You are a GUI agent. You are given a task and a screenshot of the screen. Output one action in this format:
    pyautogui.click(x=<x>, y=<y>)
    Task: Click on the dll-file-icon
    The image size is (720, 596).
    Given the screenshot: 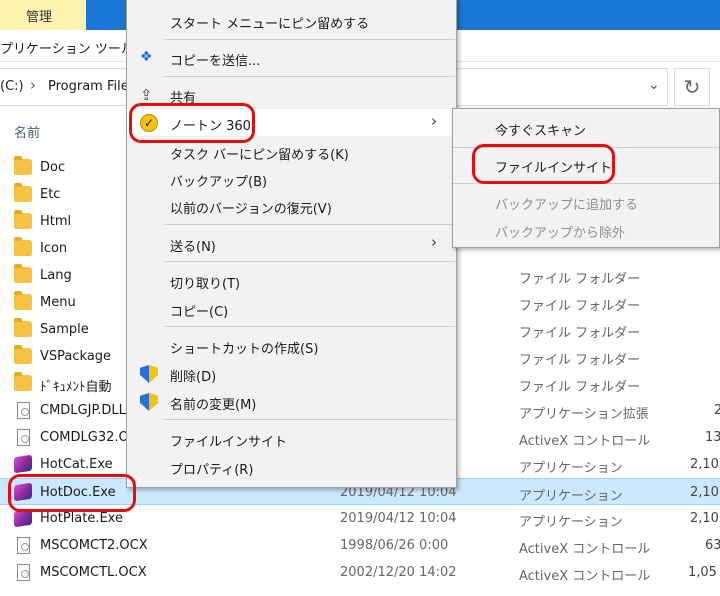 What is the action you would take?
    pyautogui.click(x=23, y=410)
    